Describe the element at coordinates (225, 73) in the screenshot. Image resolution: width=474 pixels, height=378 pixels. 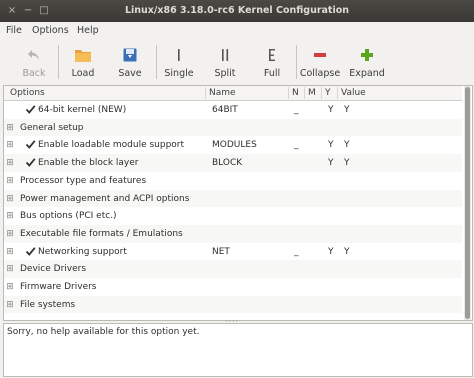
I see `split-label: Split` at that location.